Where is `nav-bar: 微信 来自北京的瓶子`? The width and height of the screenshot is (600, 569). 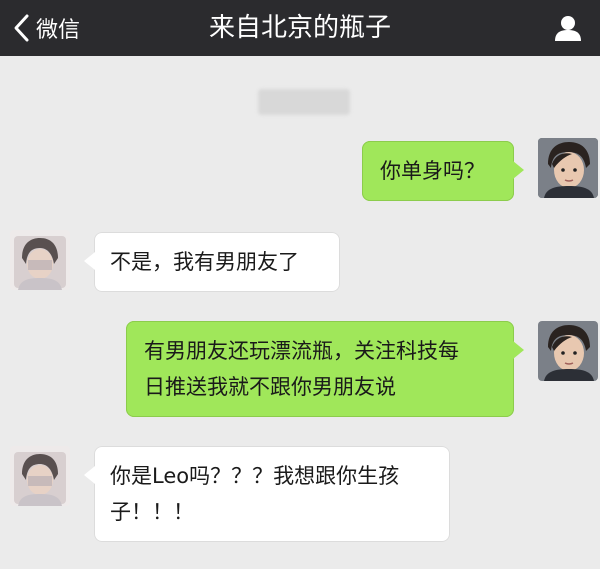
nav-bar: 微信 来自北京的瓶子 is located at coordinates (300, 28).